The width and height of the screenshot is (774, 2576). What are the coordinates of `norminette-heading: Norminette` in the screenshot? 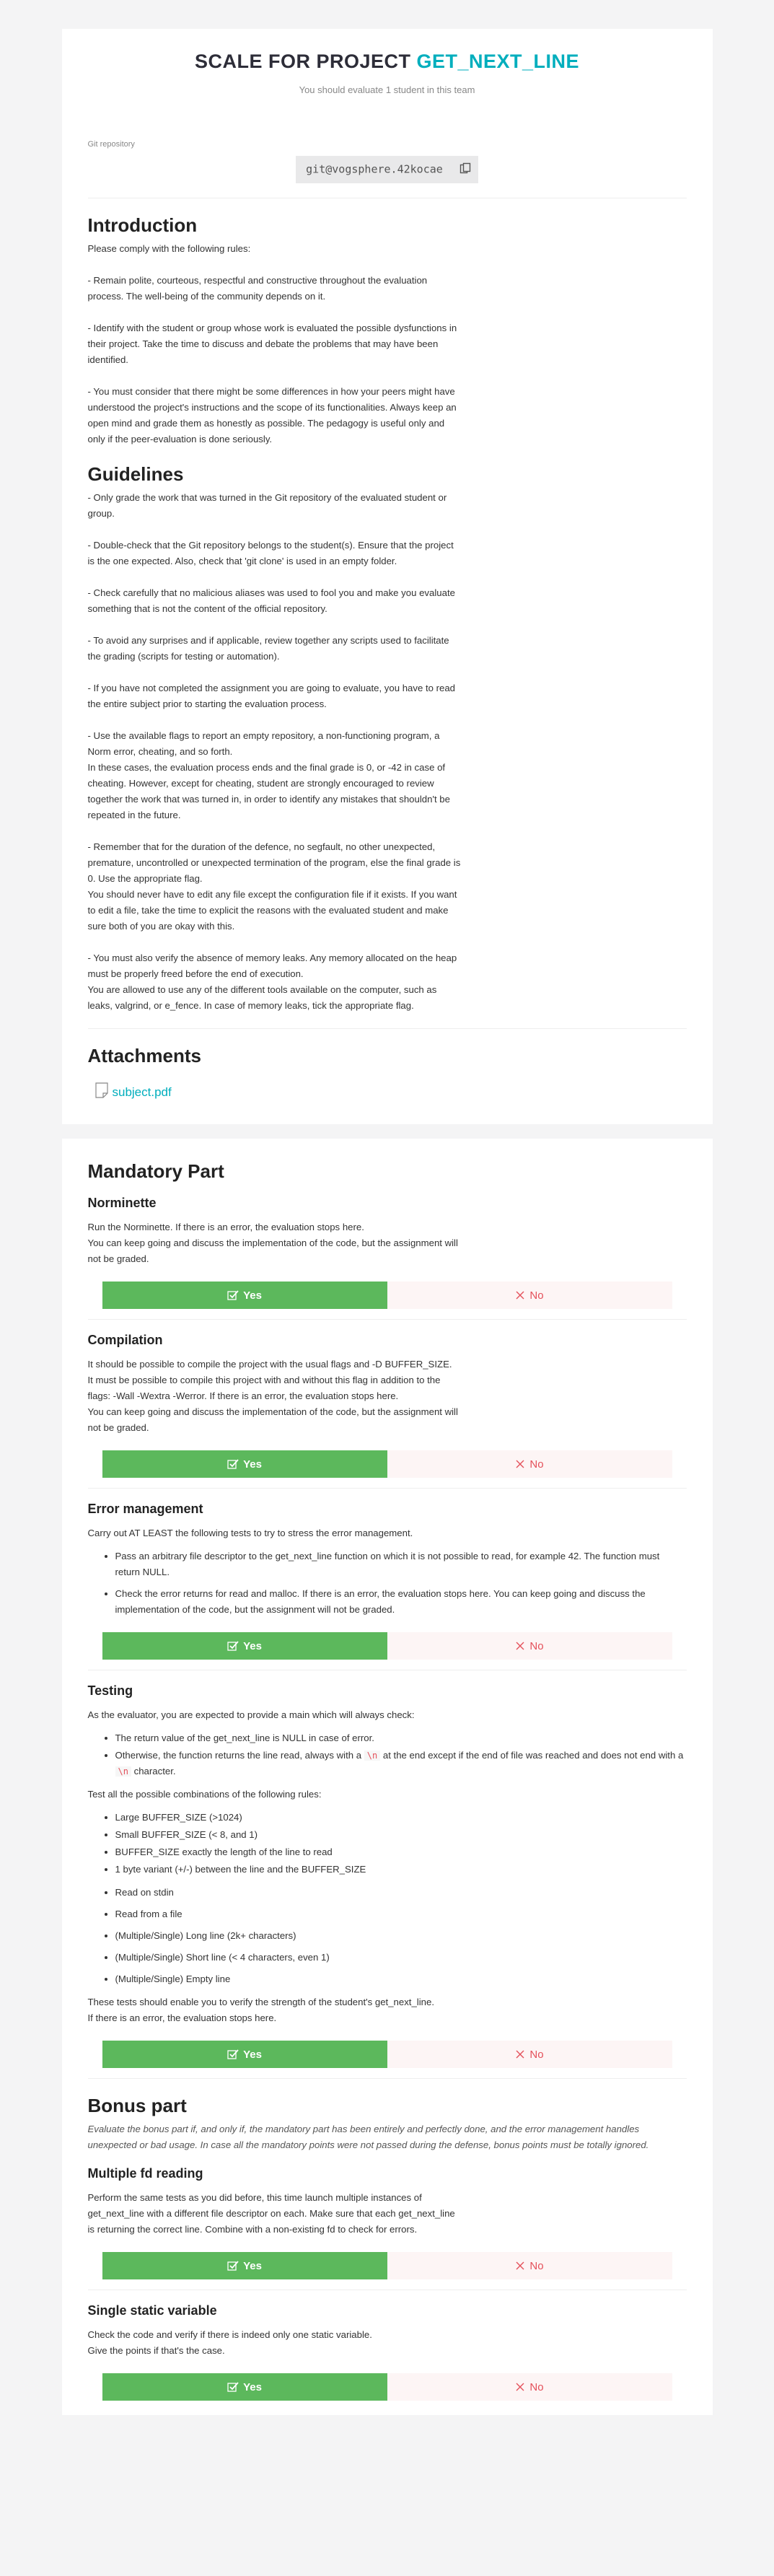 It's located at (122, 1203).